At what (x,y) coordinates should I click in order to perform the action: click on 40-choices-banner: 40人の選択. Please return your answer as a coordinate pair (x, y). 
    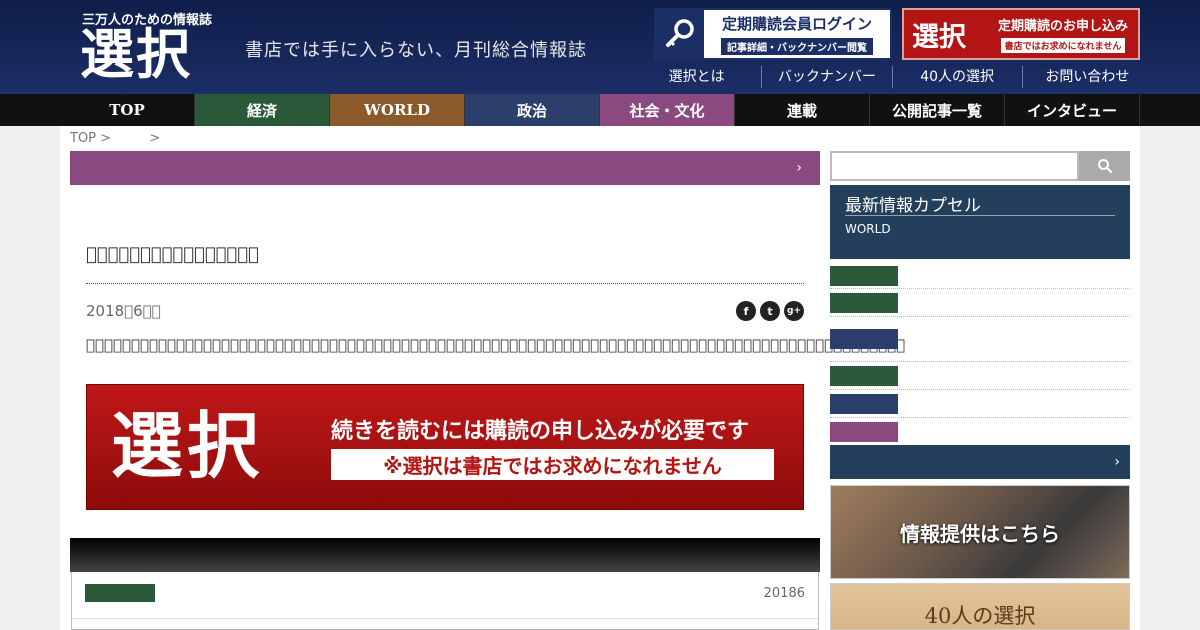
    Looking at the image, I should click on (980, 606).